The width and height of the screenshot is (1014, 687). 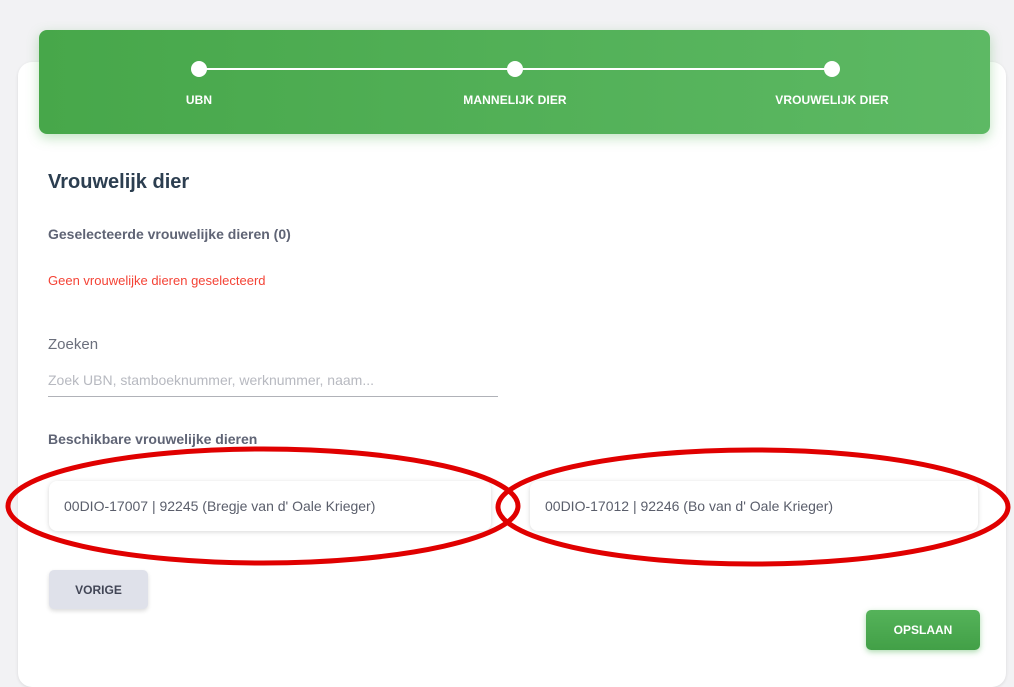 I want to click on step-vrouwelijk-dier-label: VROUWELIJK DIER, so click(x=832, y=100).